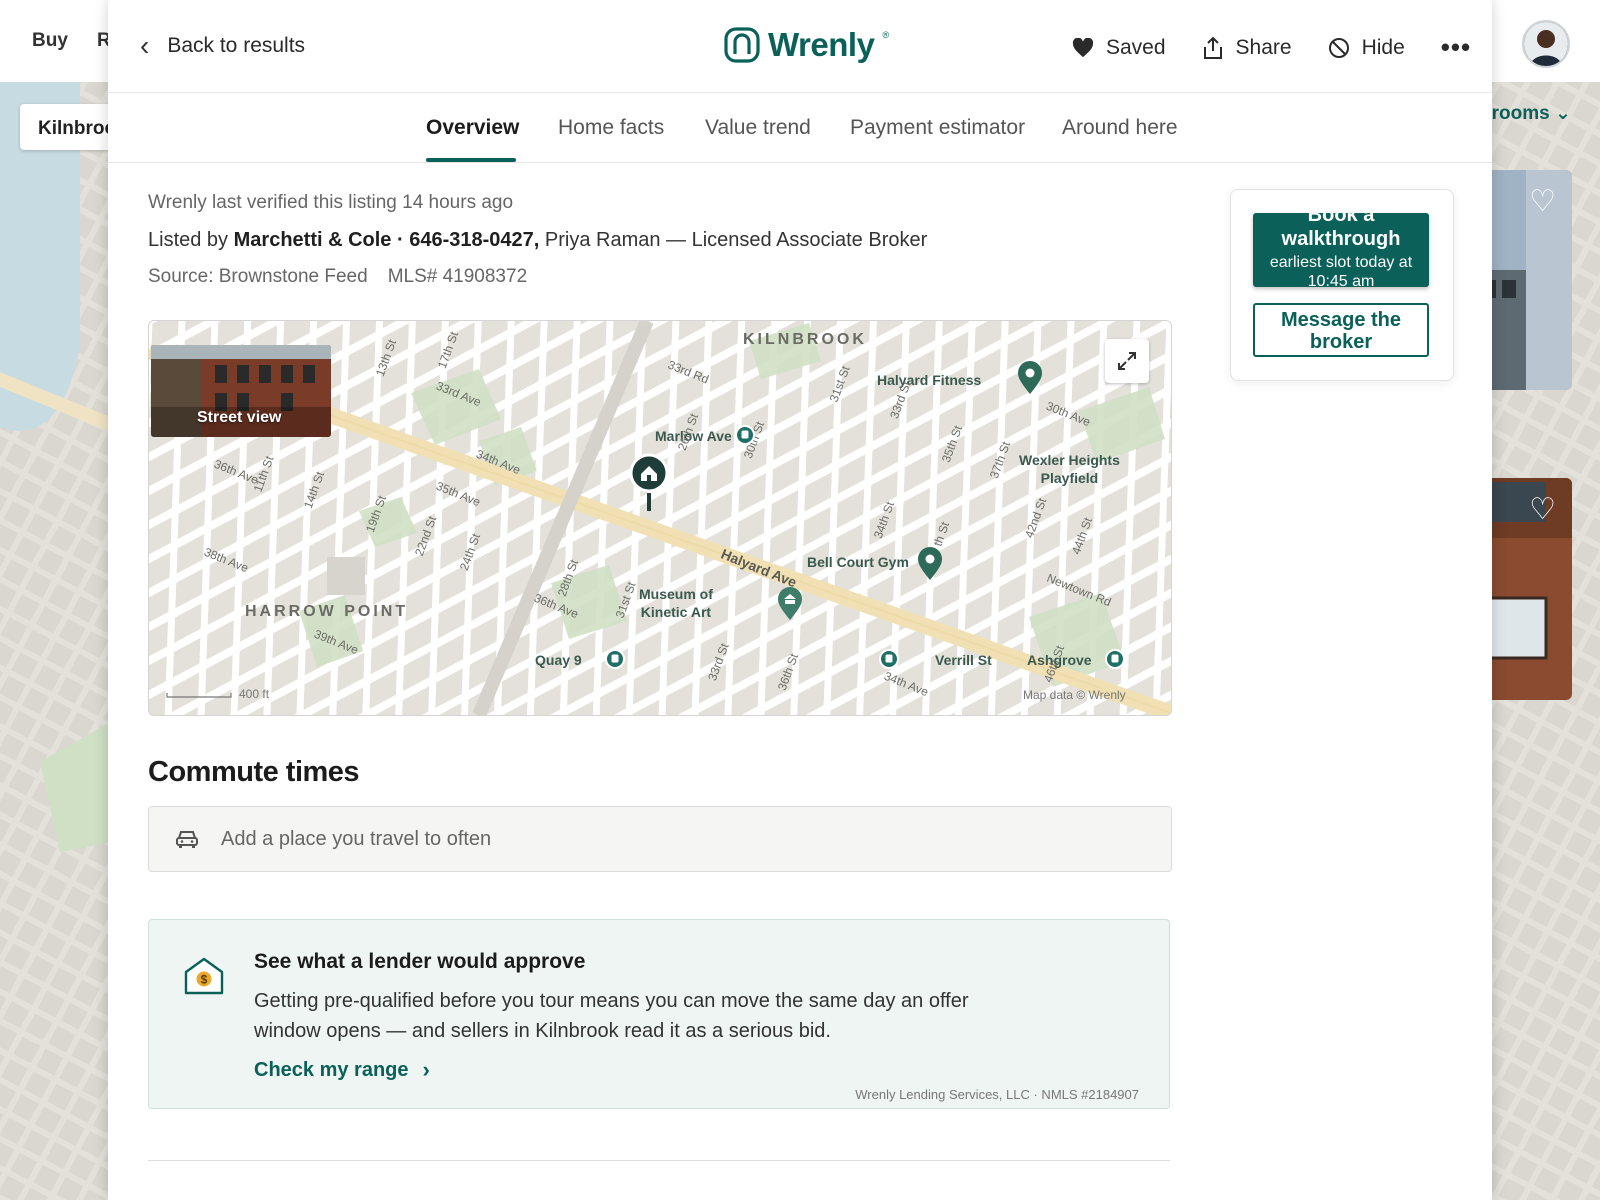 The height and width of the screenshot is (1200, 1600). Describe the element at coordinates (1525, 113) in the screenshot. I see `bedrooms-filter: drooms ⌄` at that location.